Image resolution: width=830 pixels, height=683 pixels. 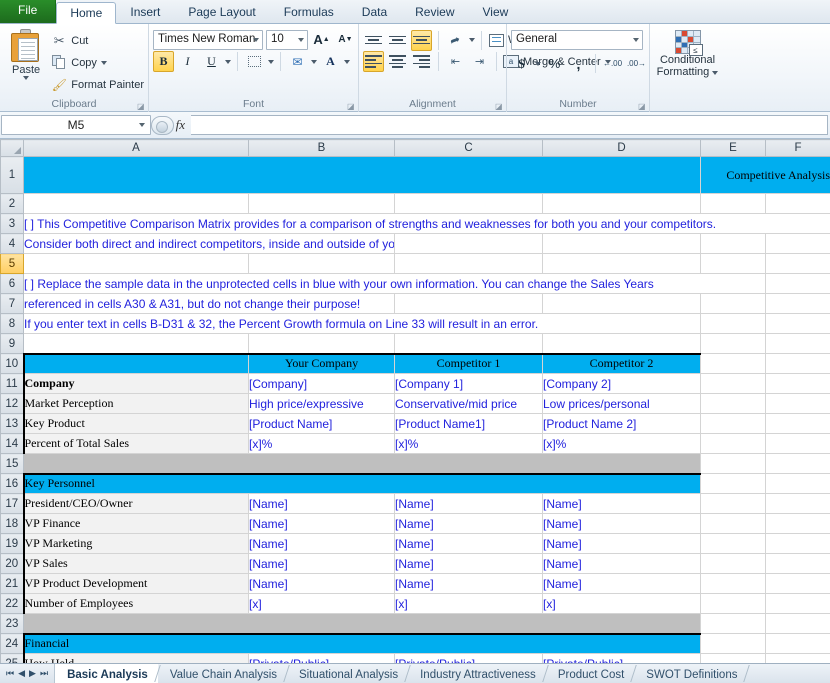 I want to click on cell-label-percent-total-sales: Percent of Total Sales, so click(x=135, y=443).